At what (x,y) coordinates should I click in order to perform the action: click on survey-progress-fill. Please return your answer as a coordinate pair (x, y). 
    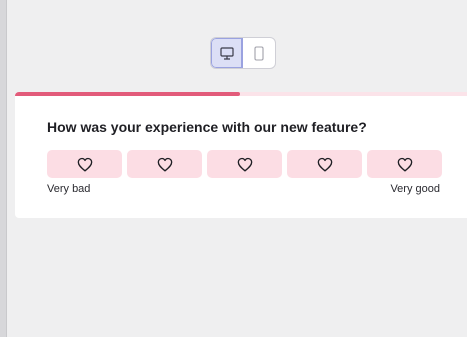
    Looking at the image, I should click on (128, 94).